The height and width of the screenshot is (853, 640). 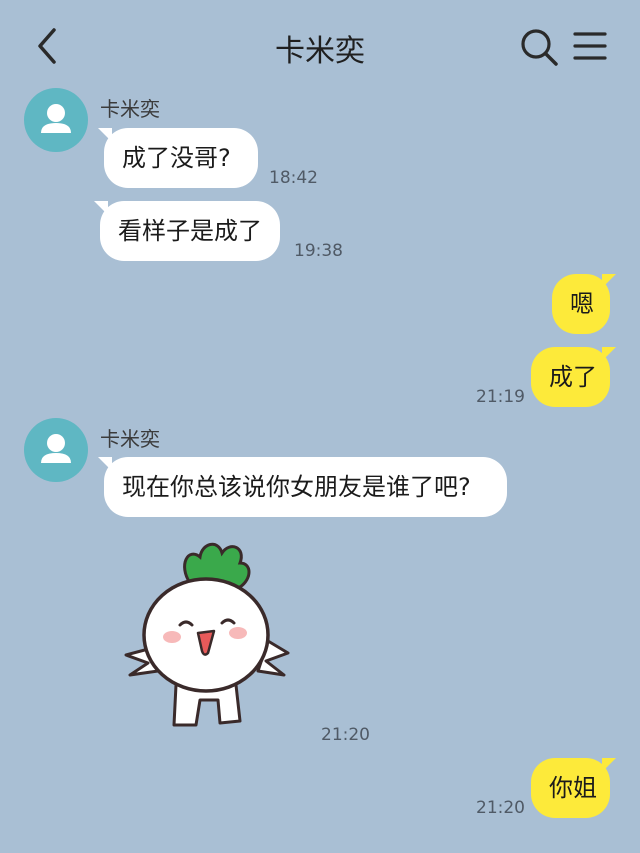 What do you see at coordinates (573, 788) in the screenshot?
I see `message-bubble-outgoing: 你姐` at bounding box center [573, 788].